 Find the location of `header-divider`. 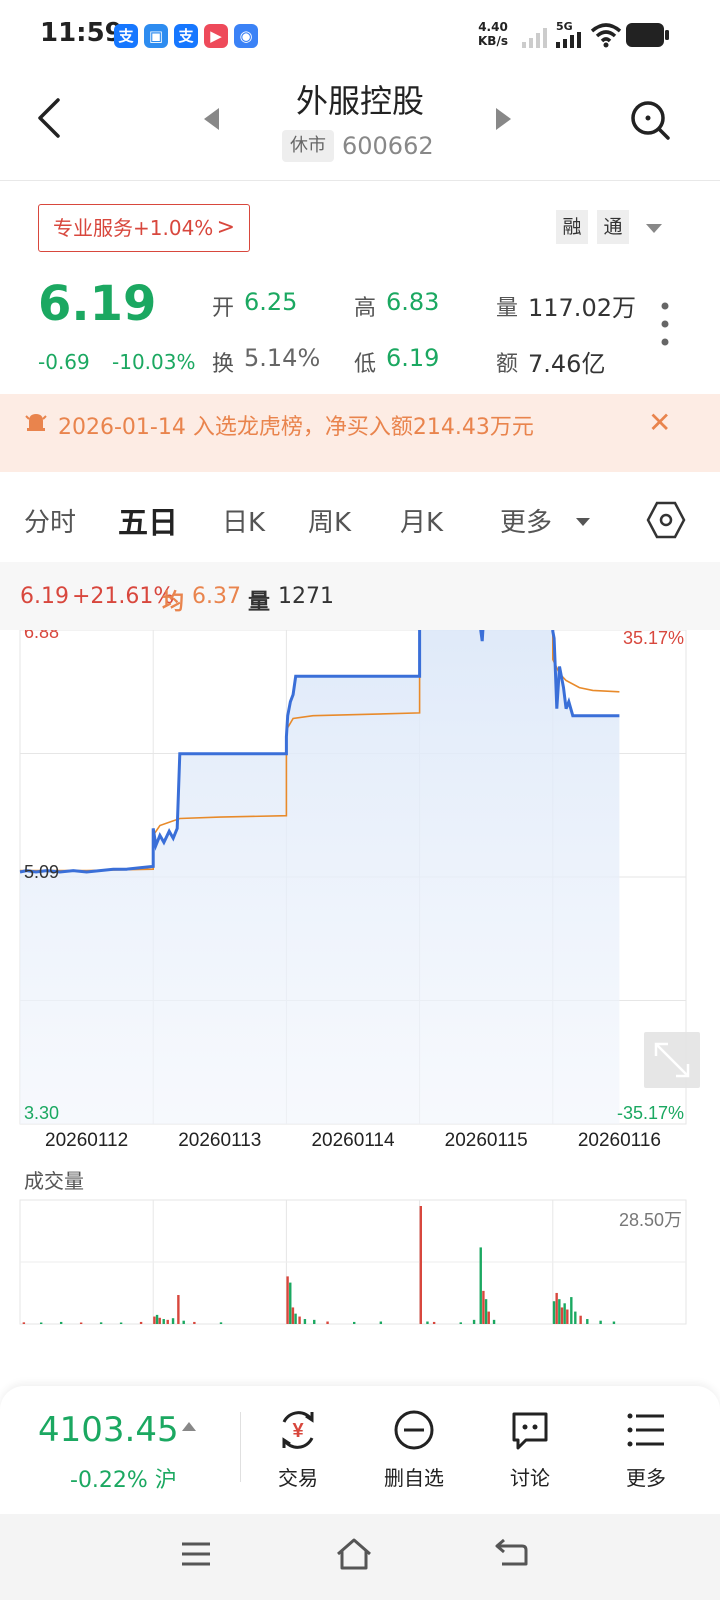

header-divider is located at coordinates (360, 180).